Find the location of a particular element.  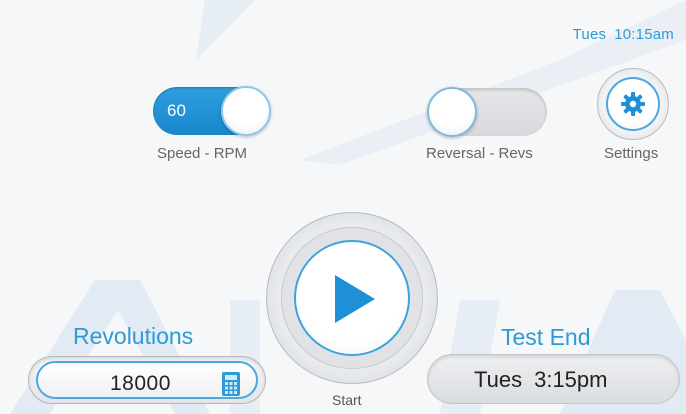

revolutions-field: 18000 is located at coordinates (147, 380).